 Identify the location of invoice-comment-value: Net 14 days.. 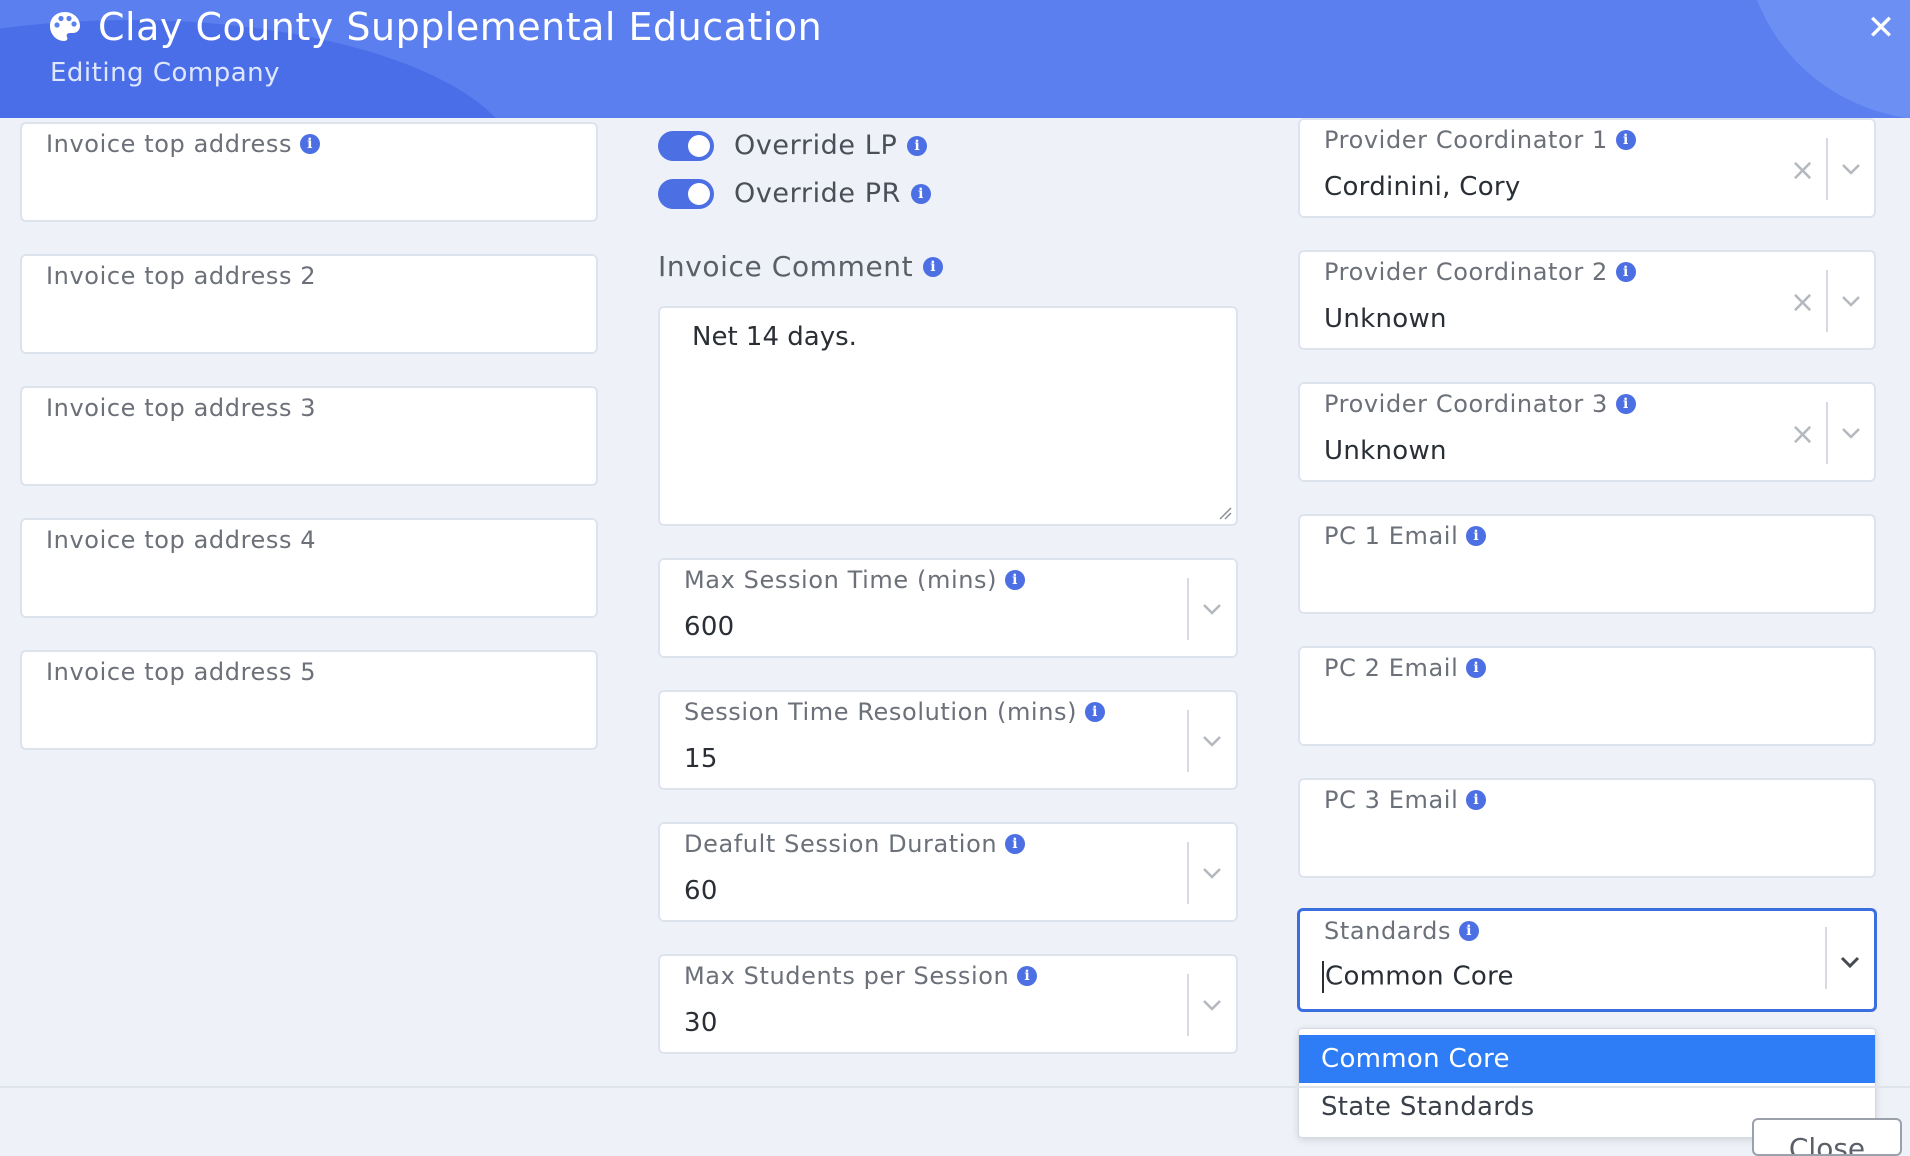
(774, 337).